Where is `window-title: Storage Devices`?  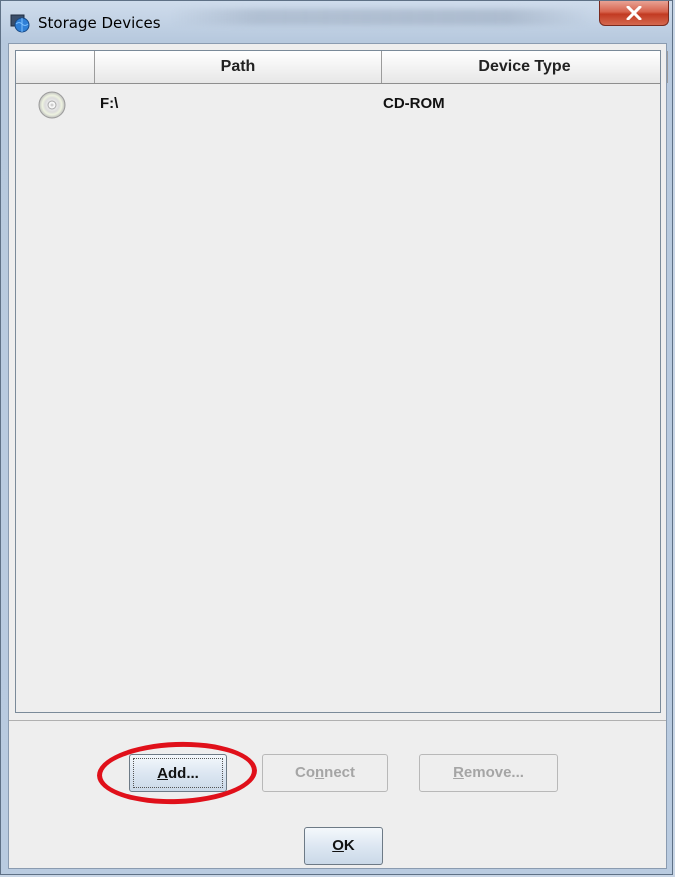
window-title: Storage Devices is located at coordinates (99, 23).